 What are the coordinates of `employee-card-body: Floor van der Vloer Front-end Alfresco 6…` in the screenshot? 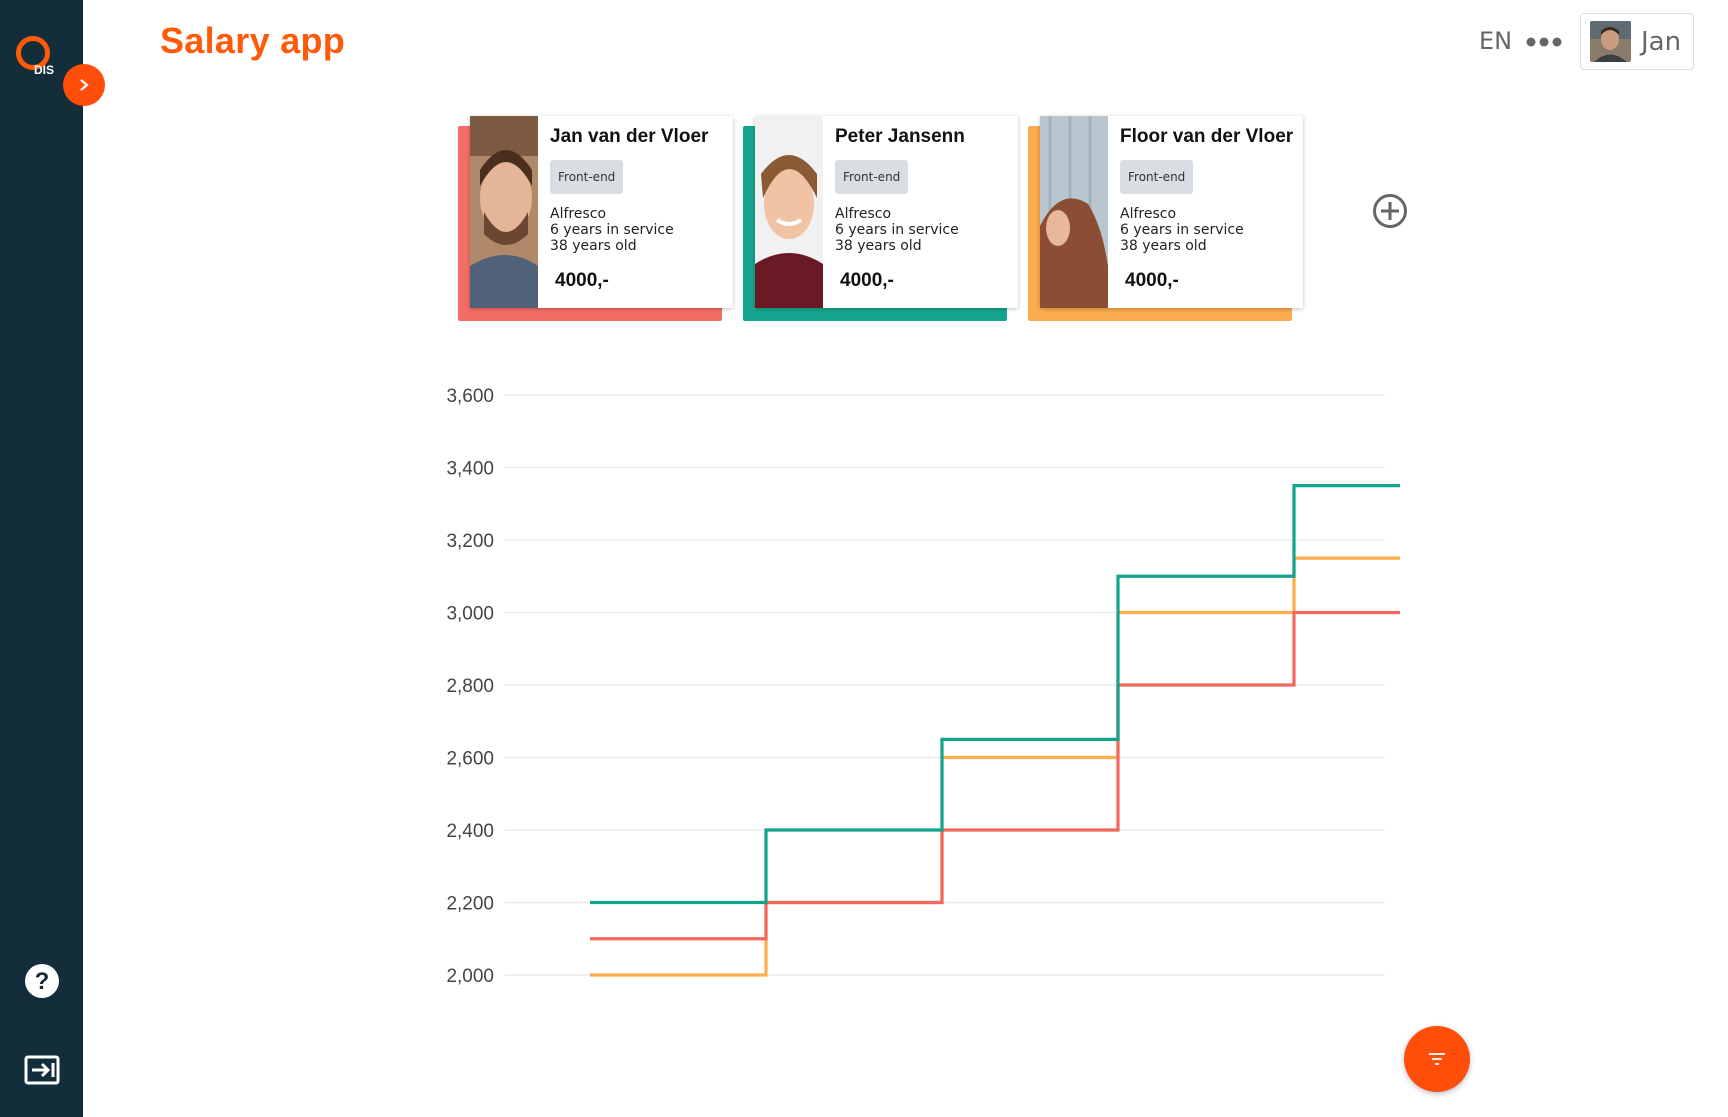 It's located at (1171, 212).